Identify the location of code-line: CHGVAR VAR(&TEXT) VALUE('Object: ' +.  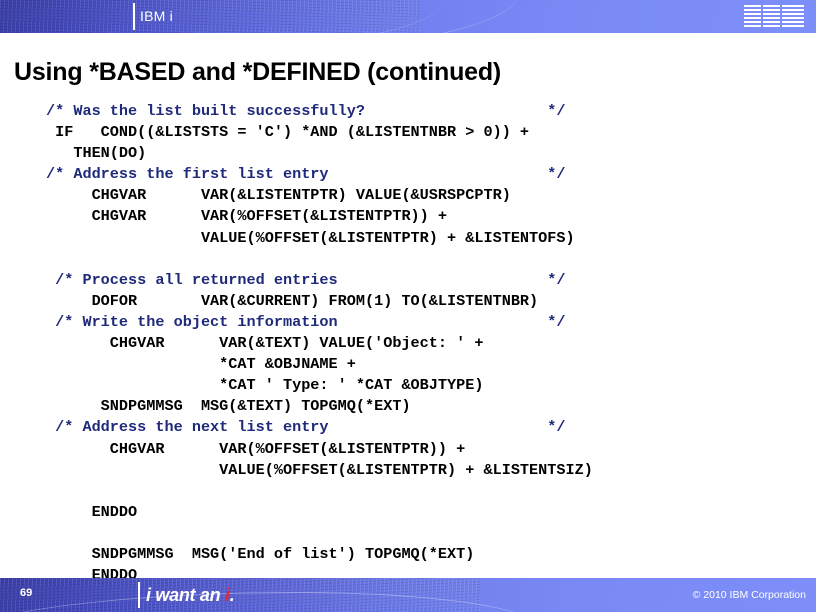
(265, 343).